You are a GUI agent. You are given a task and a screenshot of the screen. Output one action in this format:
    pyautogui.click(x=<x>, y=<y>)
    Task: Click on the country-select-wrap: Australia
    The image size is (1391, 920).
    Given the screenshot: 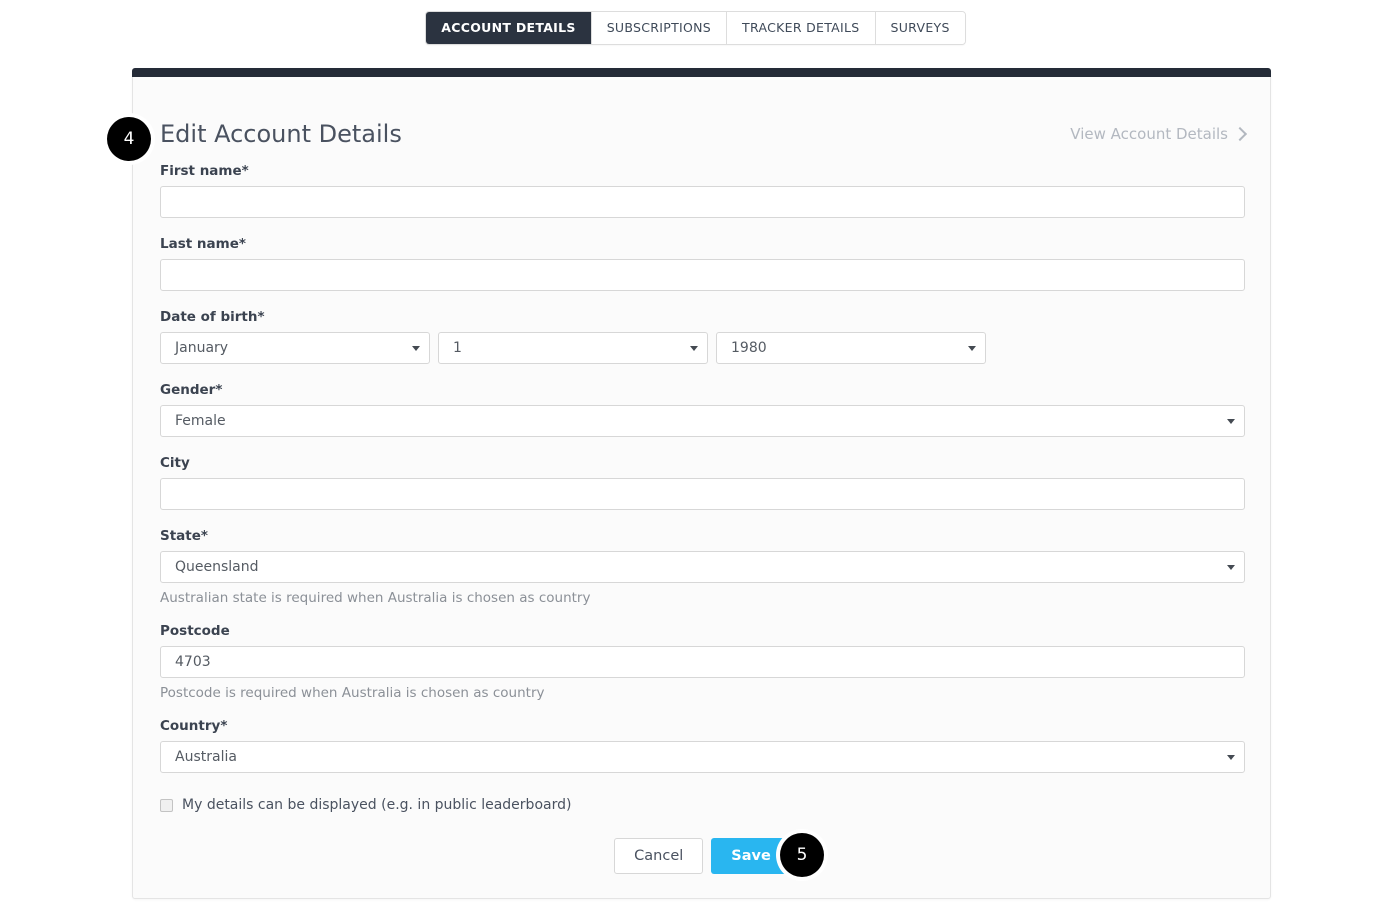 What is the action you would take?
    pyautogui.click(x=702, y=757)
    